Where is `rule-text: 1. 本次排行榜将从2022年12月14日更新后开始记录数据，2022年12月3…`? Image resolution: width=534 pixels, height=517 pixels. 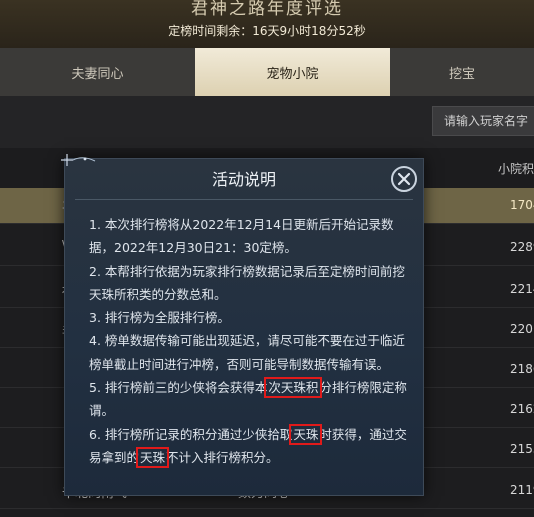 rule-text: 1. 本次排行榜将从2022年12月14日更新后开始记录数据，2022年12月3… is located at coordinates (241, 236).